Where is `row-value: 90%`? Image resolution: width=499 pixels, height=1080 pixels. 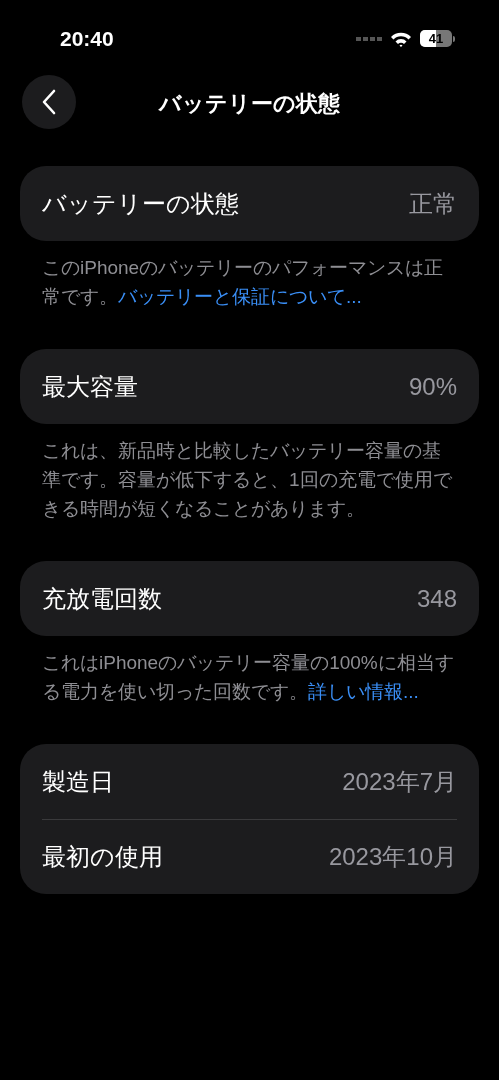 row-value: 90% is located at coordinates (432, 386).